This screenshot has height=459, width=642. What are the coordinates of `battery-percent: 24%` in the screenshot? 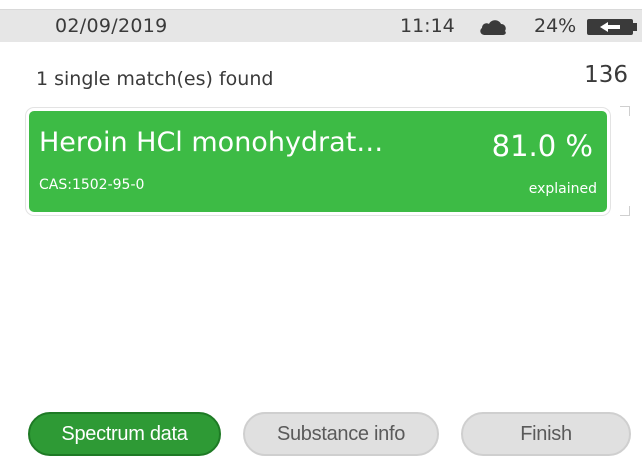 It's located at (555, 26).